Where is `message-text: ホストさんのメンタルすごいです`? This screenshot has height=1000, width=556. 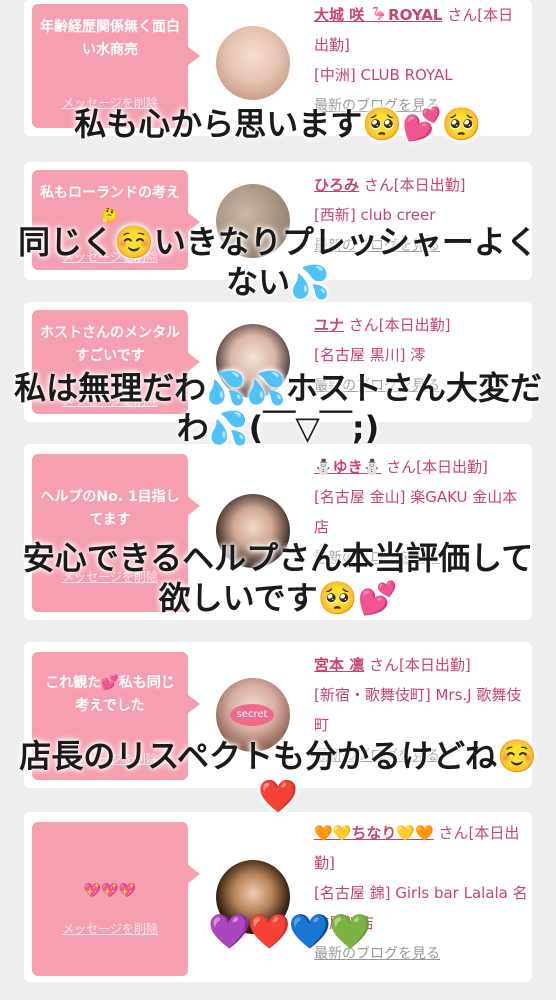
message-text: ホストさんのメンタルすごいです is located at coordinates (110, 344).